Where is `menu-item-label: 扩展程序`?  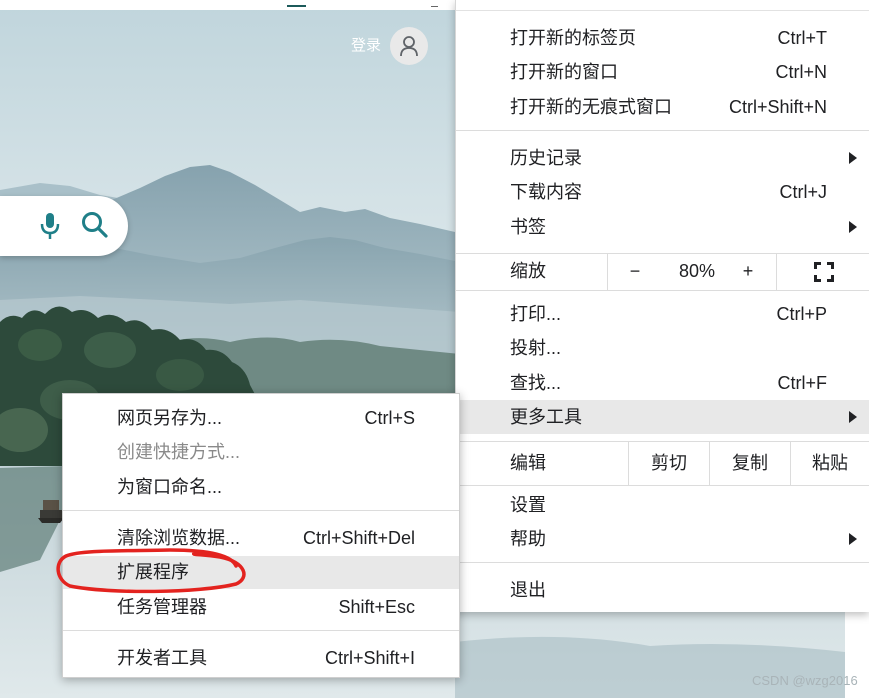
menu-item-label: 扩展程序 is located at coordinates (153, 572).